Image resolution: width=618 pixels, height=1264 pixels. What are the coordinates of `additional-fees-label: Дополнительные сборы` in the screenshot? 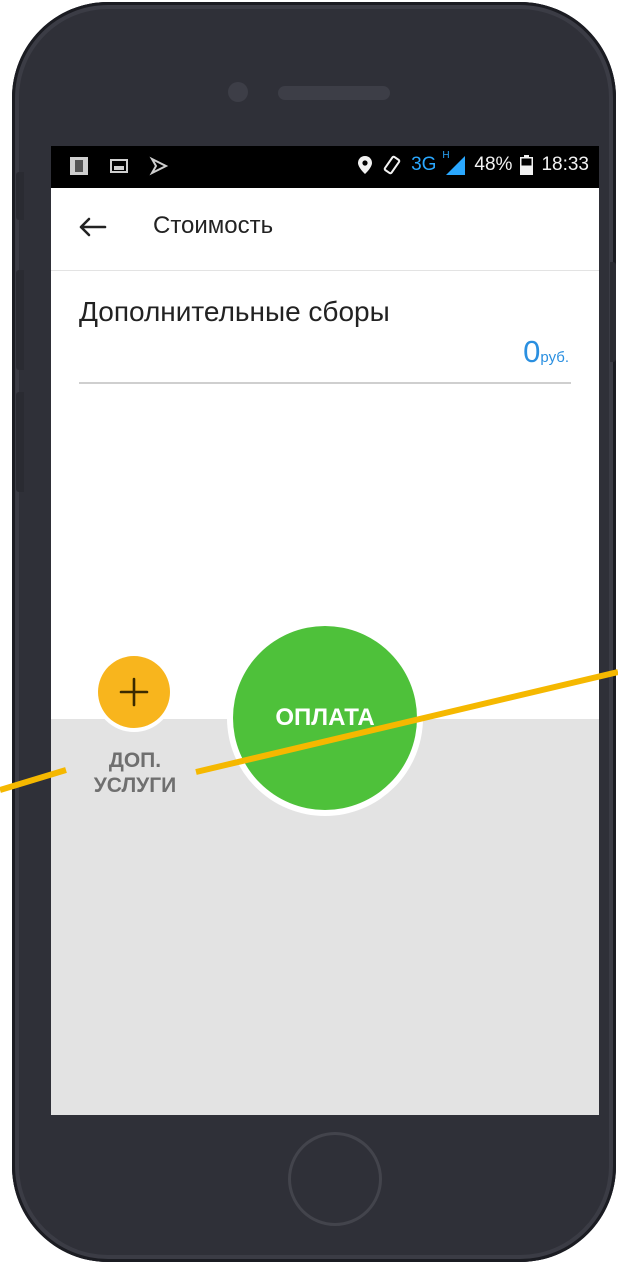 It's located at (234, 311).